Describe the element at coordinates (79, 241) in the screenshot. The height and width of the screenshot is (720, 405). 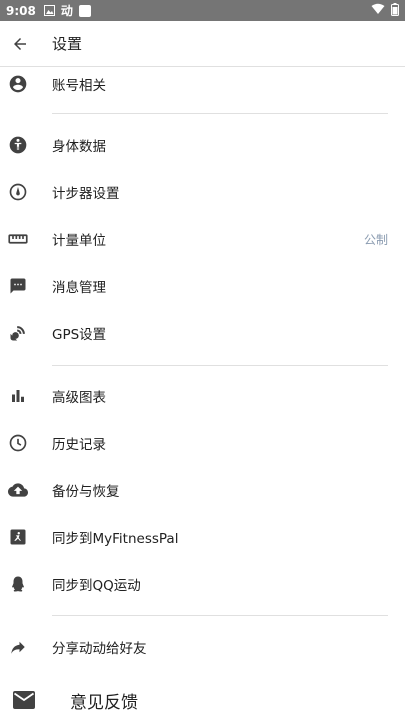
I see `settings-item-label: 计量单位` at that location.